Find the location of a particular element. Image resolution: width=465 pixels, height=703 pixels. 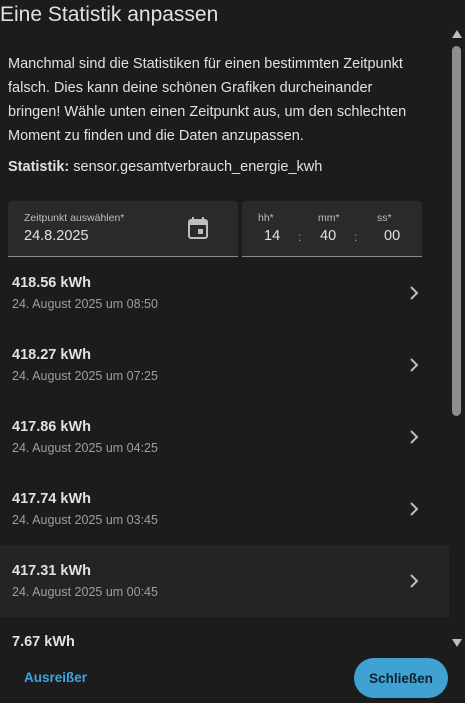

entry-value: 7.67 kWh is located at coordinates (43, 642).